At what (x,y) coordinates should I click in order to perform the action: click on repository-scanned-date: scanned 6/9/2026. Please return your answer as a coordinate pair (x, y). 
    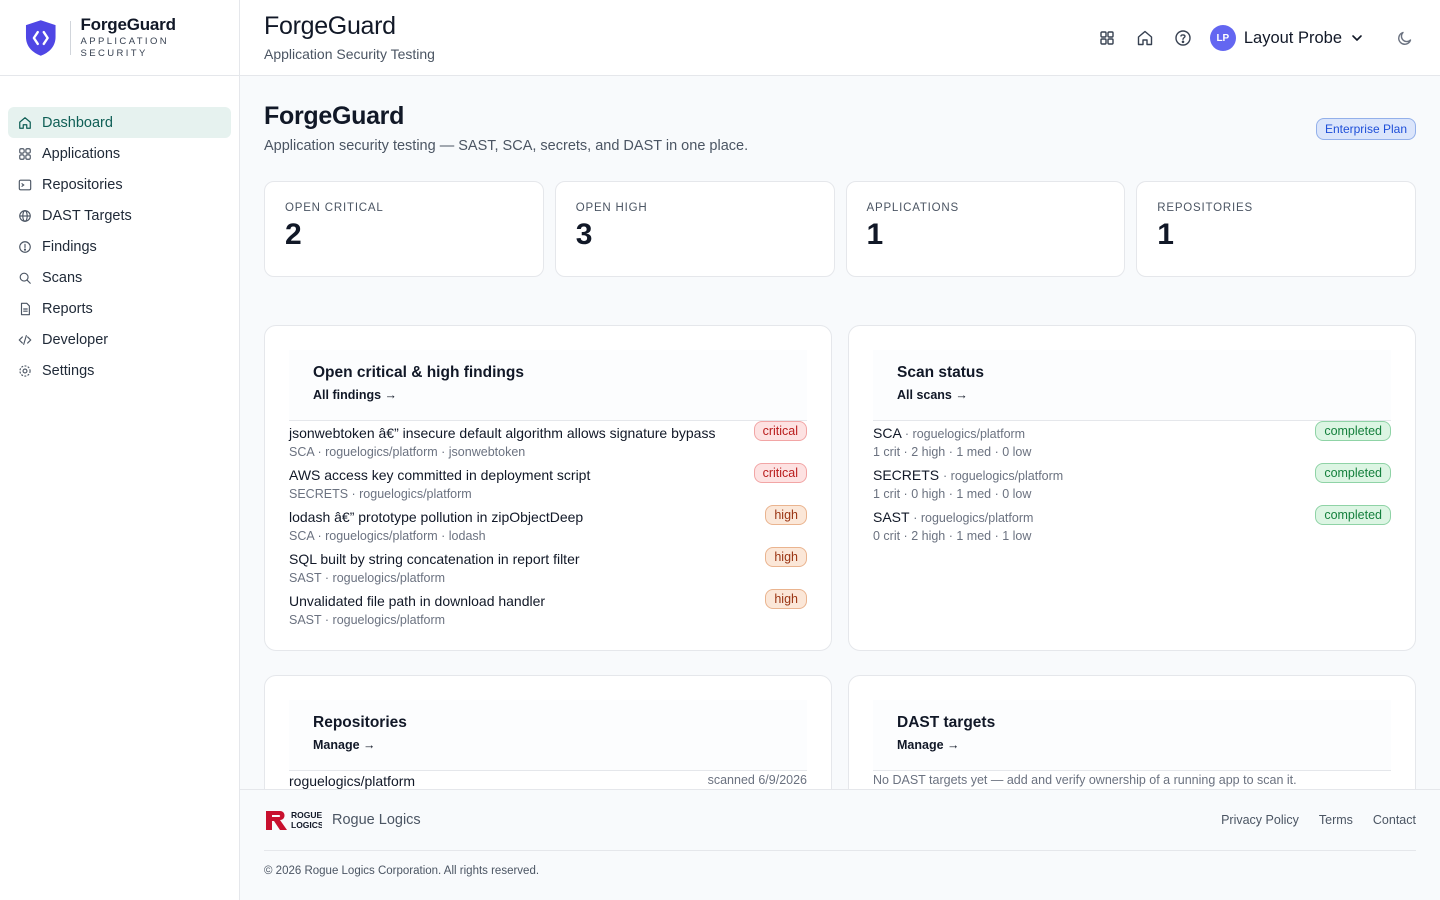
    Looking at the image, I should click on (757, 780).